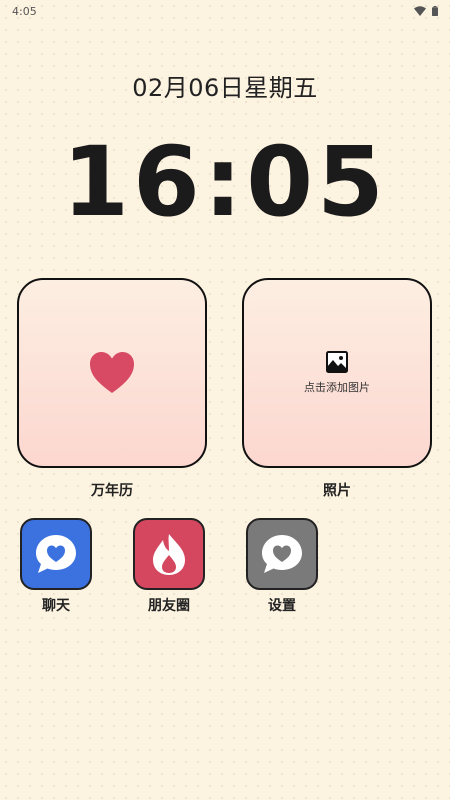  Describe the element at coordinates (435, 11) in the screenshot. I see `battery-icon` at that location.